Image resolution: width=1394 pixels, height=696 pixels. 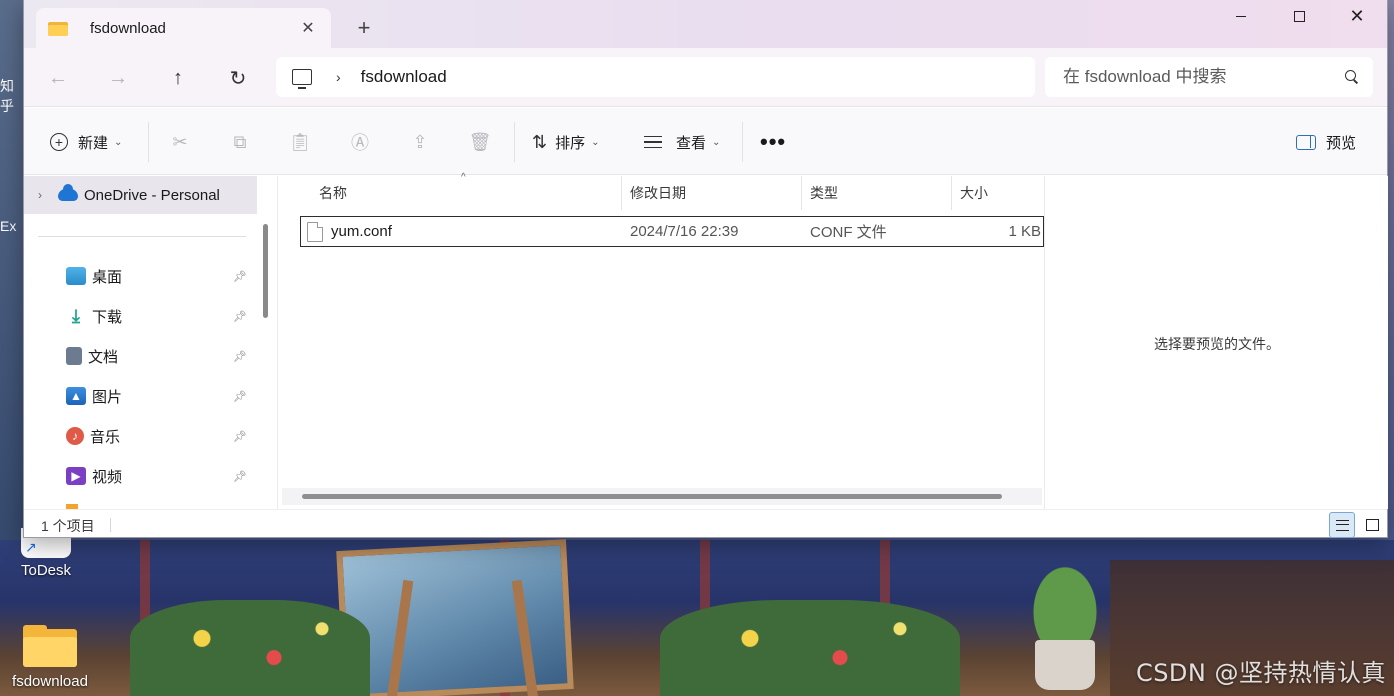 What do you see at coordinates (315, 231) in the screenshot?
I see `file-icon` at bounding box center [315, 231].